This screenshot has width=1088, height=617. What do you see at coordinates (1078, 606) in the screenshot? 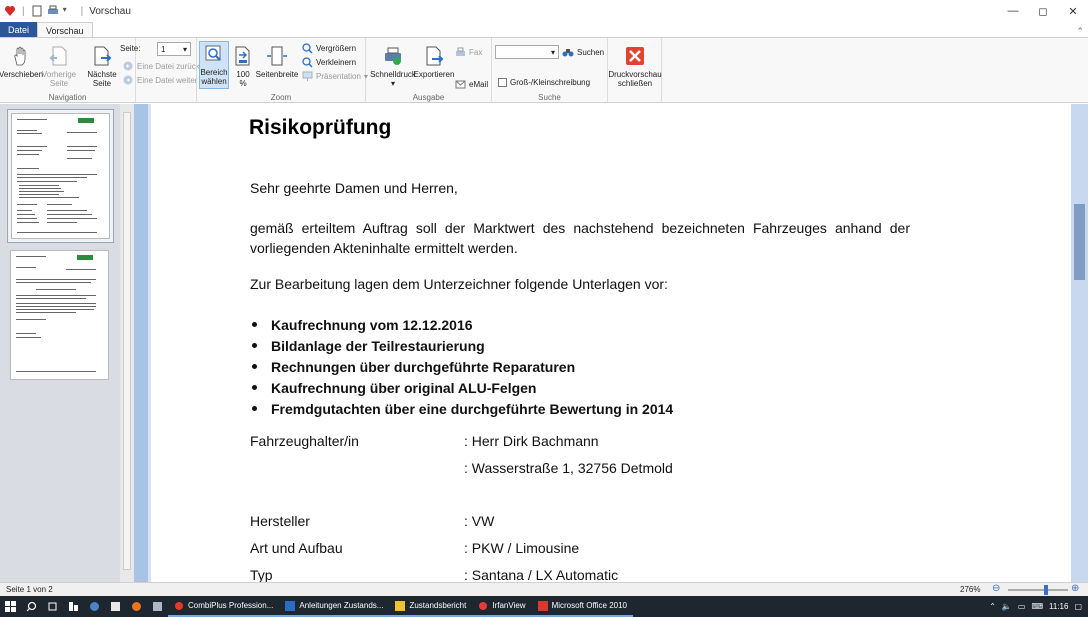
I see `notification-icon: ▢` at bounding box center [1078, 606].